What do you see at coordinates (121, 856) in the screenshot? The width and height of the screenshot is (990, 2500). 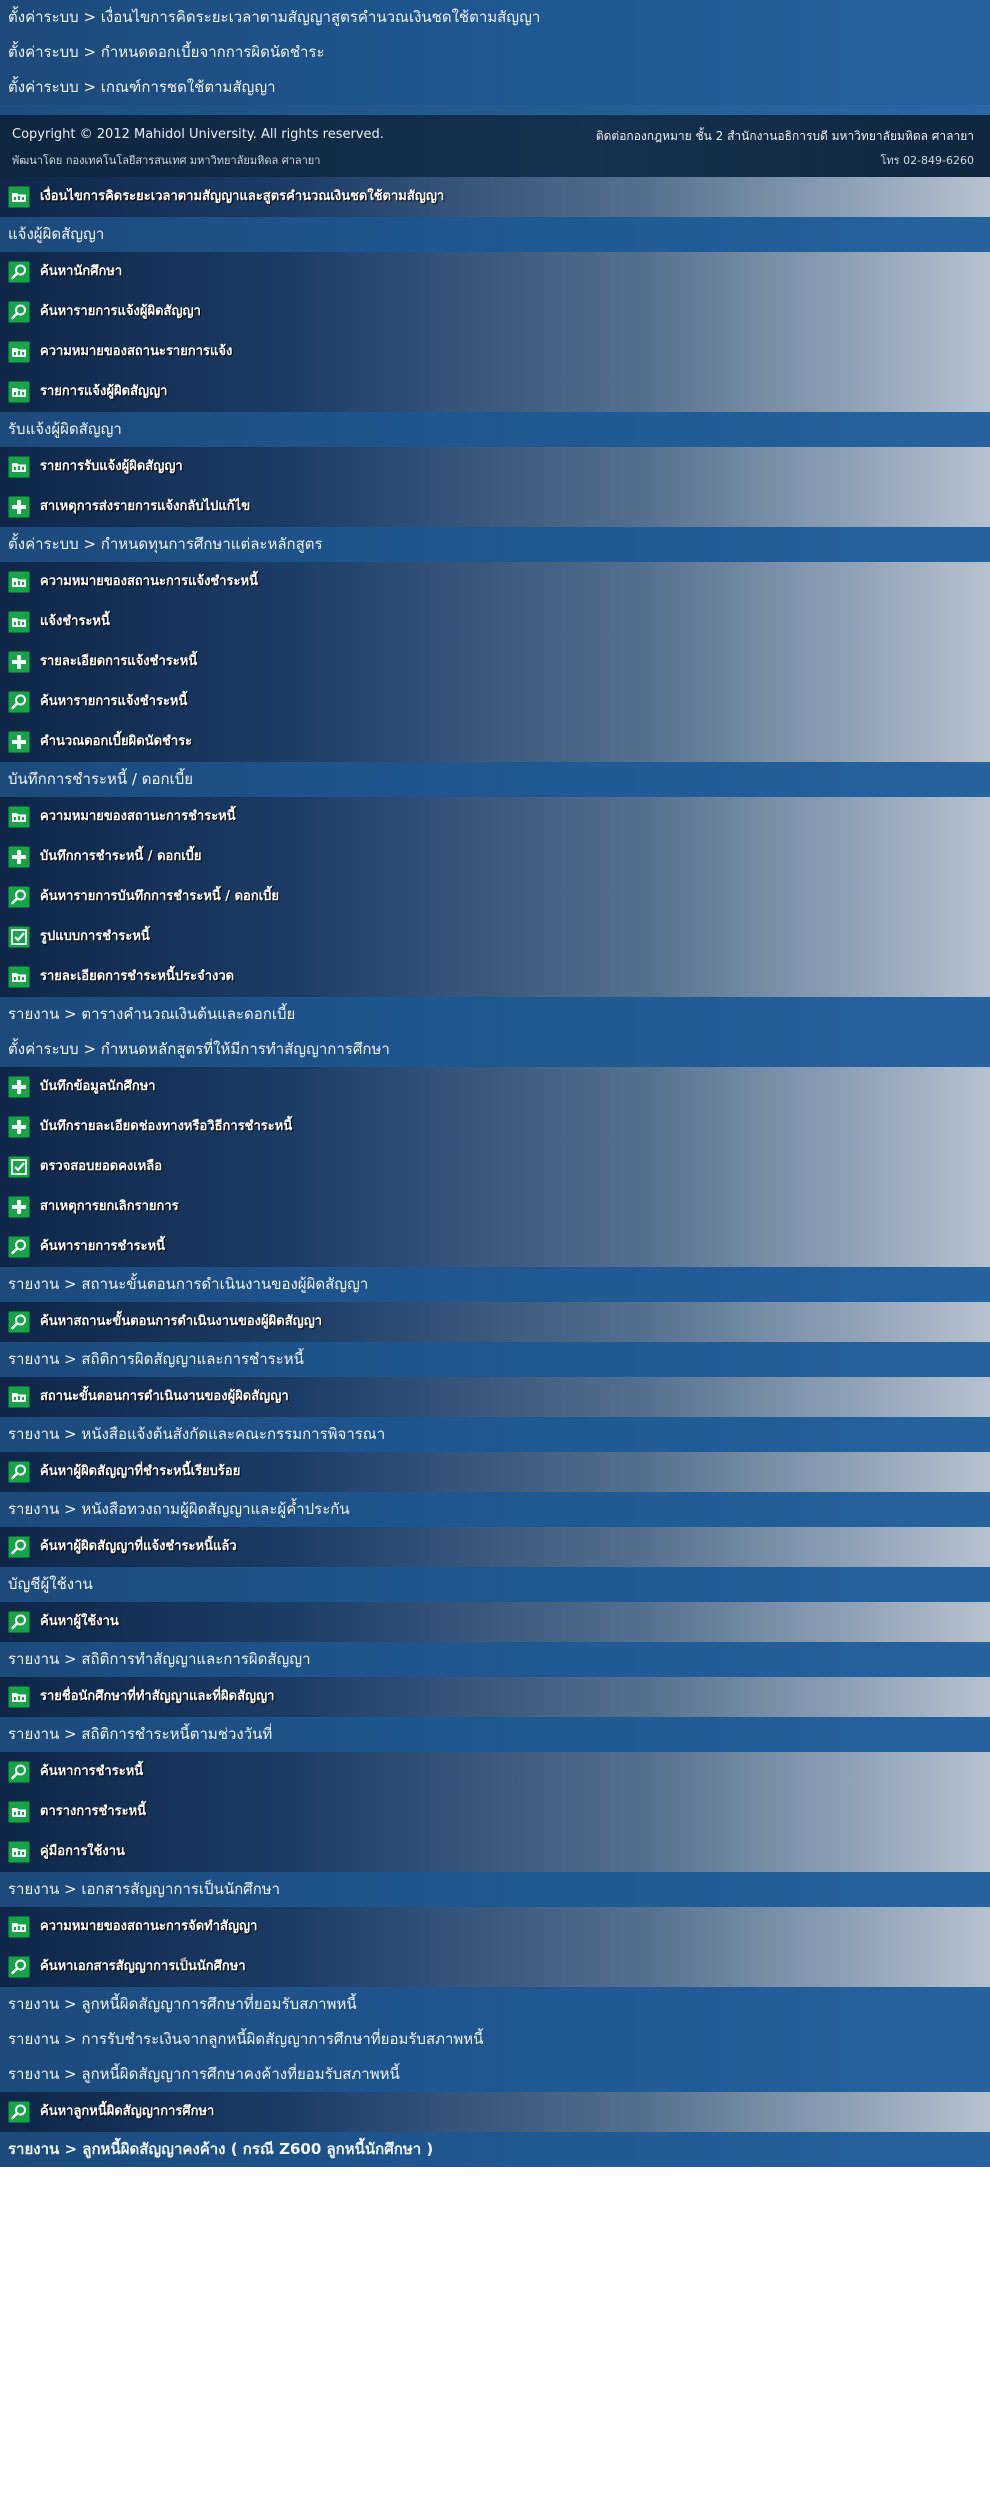 I see `menu-item-label: บันทึกการชำระหนี้ / ดอกเบี้ย` at bounding box center [121, 856].